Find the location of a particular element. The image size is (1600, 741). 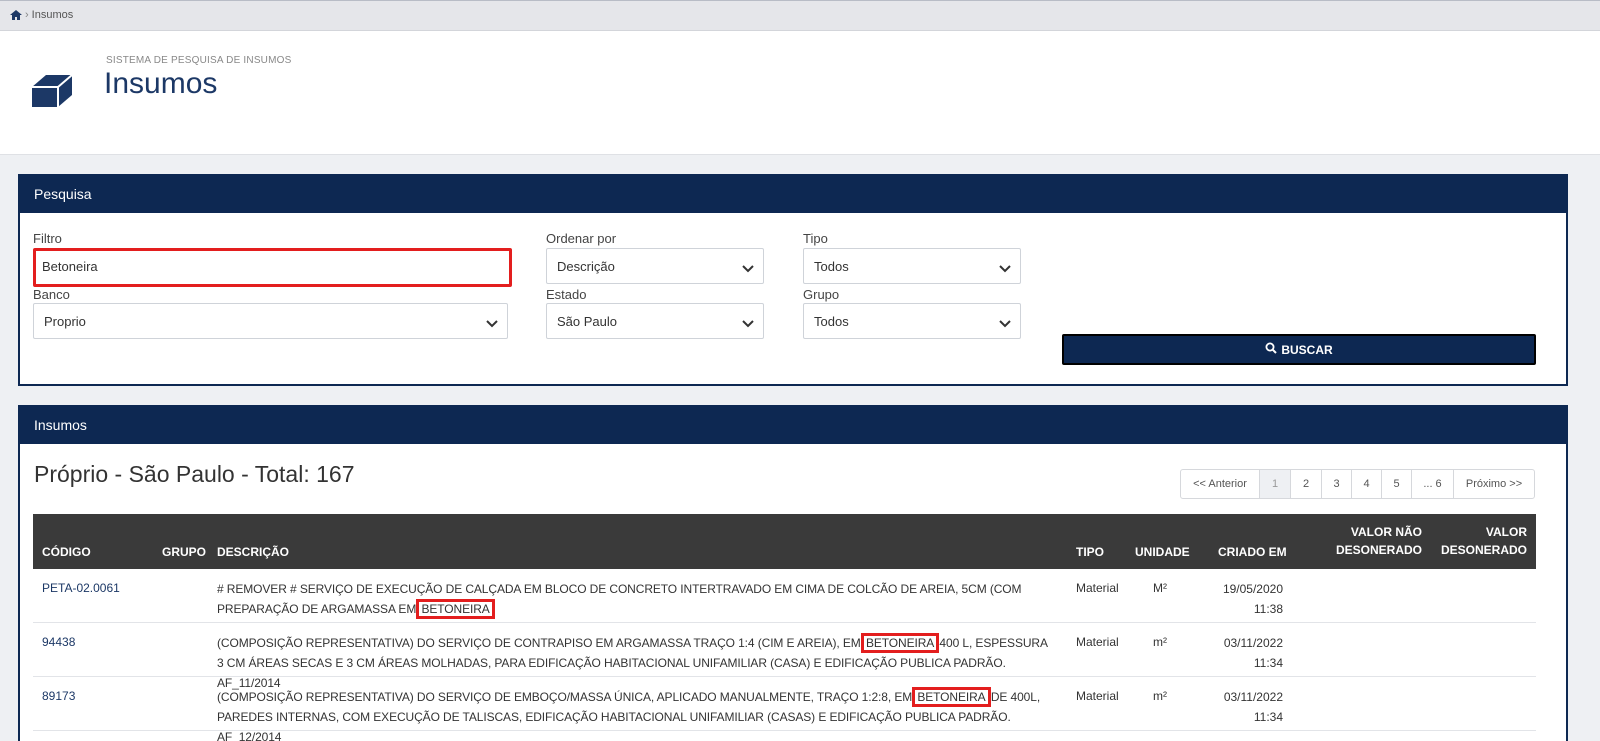

col-criado-em: CRIADO EM is located at coordinates (1252, 552).